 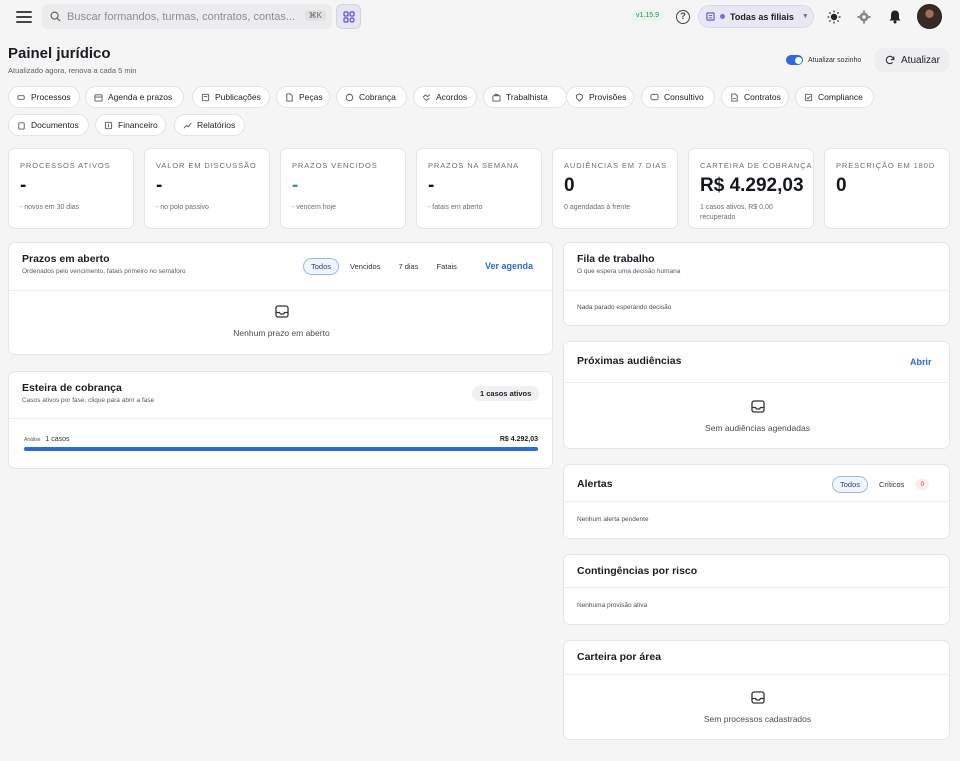 I want to click on branch-dot, so click(x=722, y=16).